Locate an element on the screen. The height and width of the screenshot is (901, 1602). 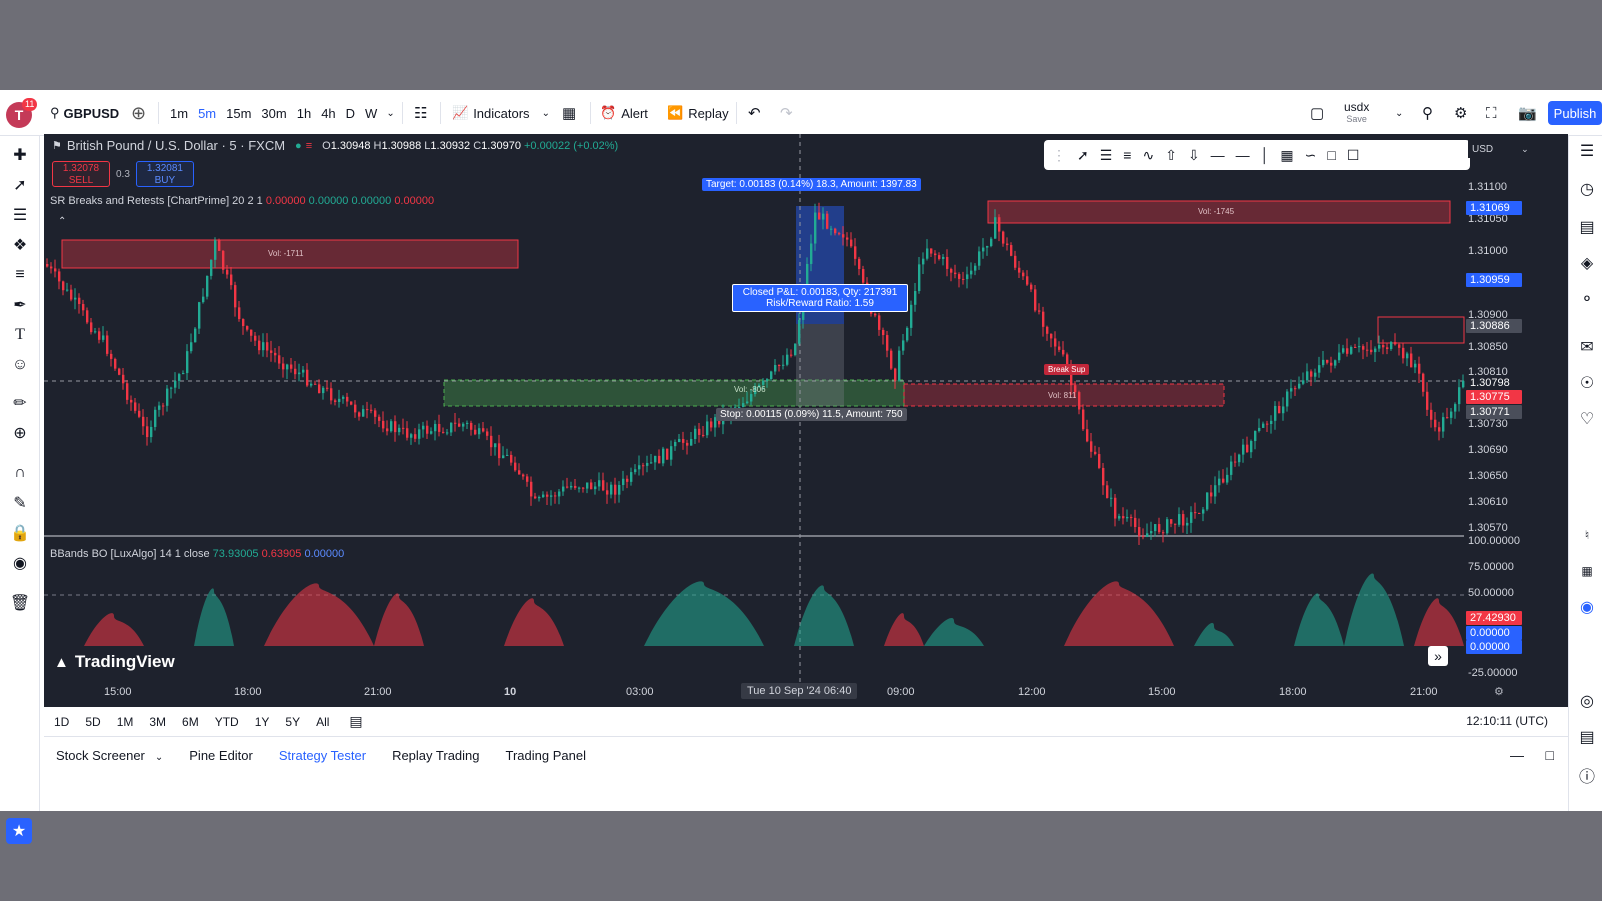
camera-icon: 📷 is located at coordinates (1527, 113).